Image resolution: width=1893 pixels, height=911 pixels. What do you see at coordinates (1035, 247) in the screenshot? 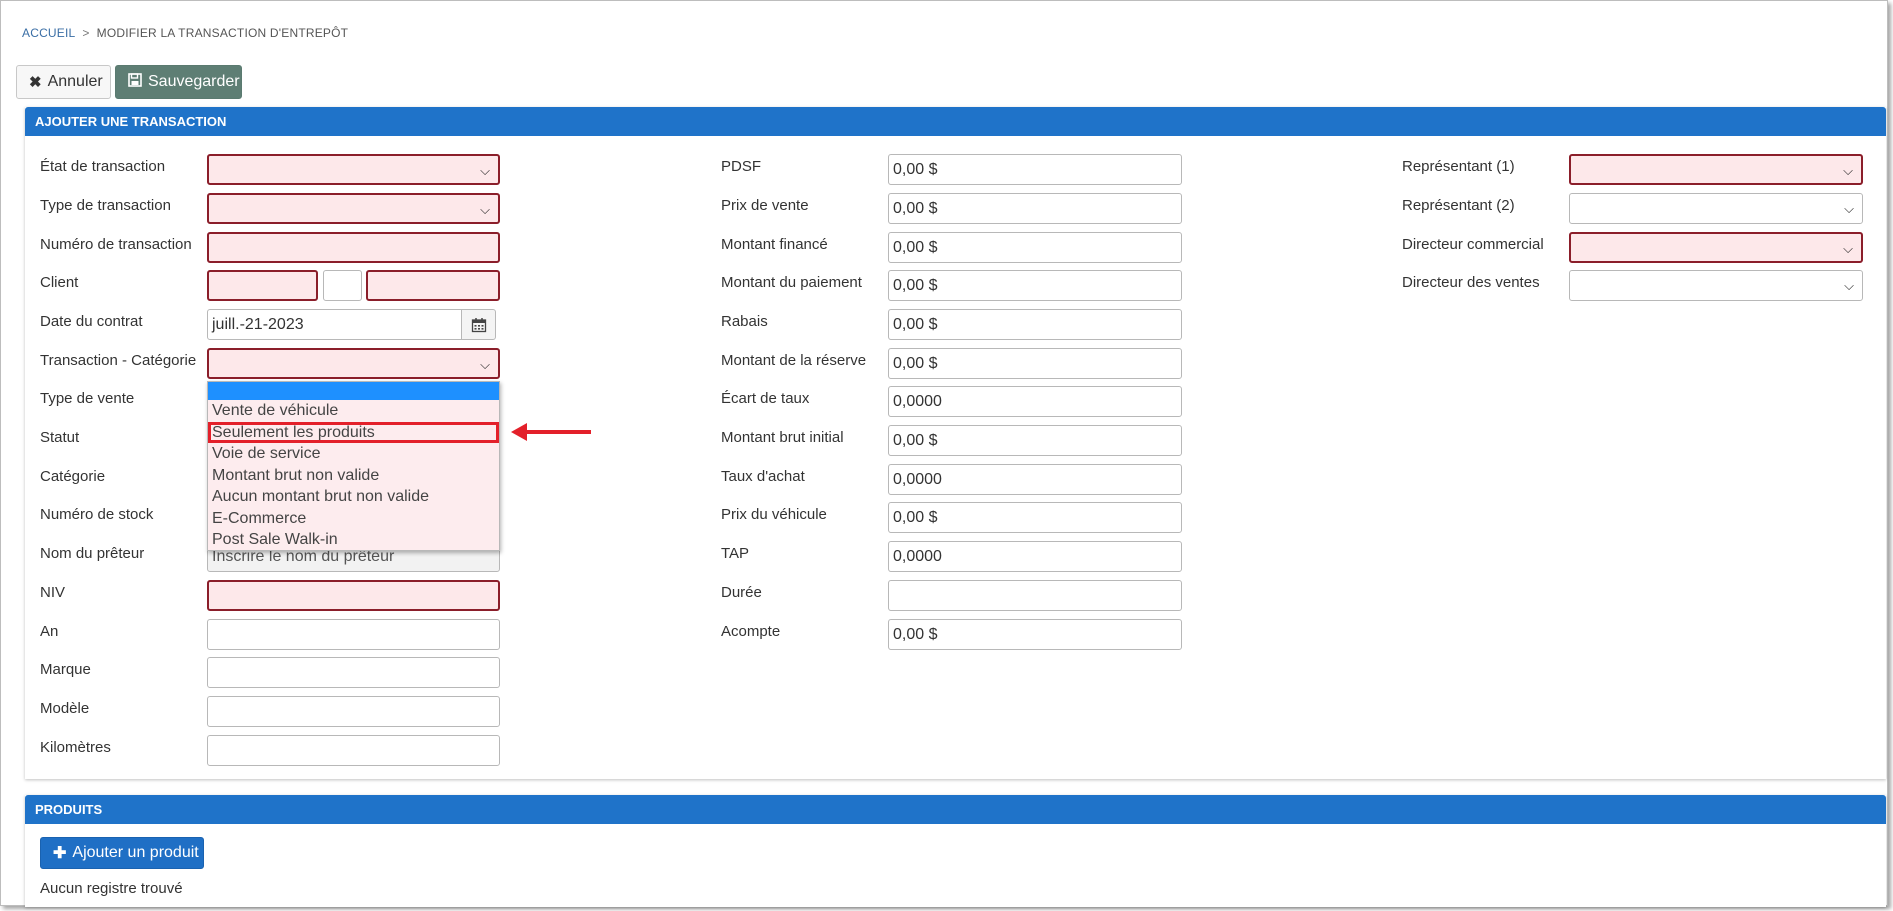
I see `montant-finance-input: 0,00 $` at bounding box center [1035, 247].